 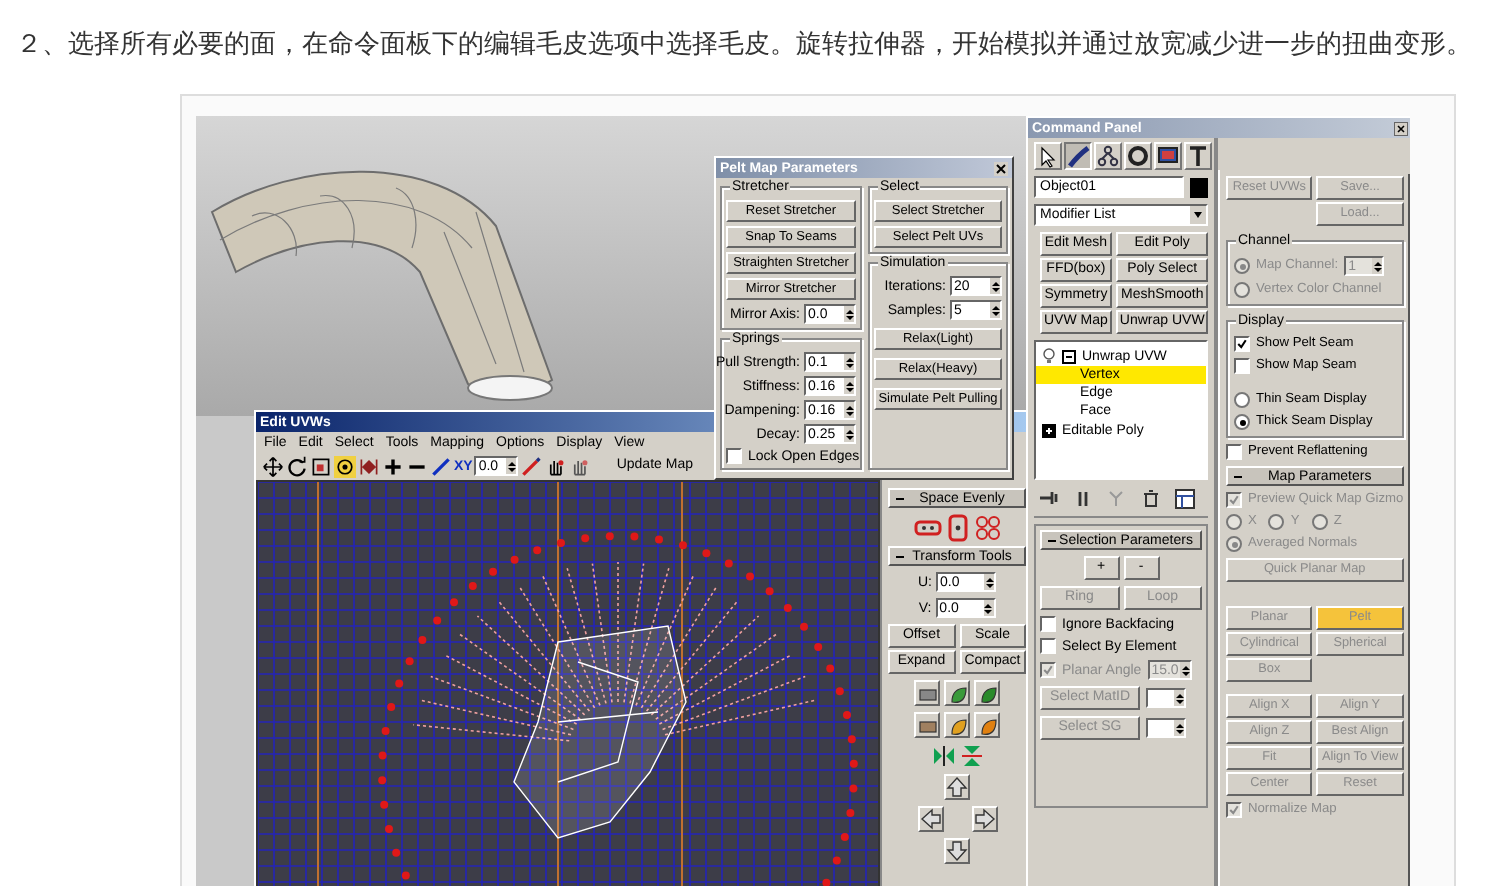 I want to click on flip-horizontal-icon, so click(x=943, y=756).